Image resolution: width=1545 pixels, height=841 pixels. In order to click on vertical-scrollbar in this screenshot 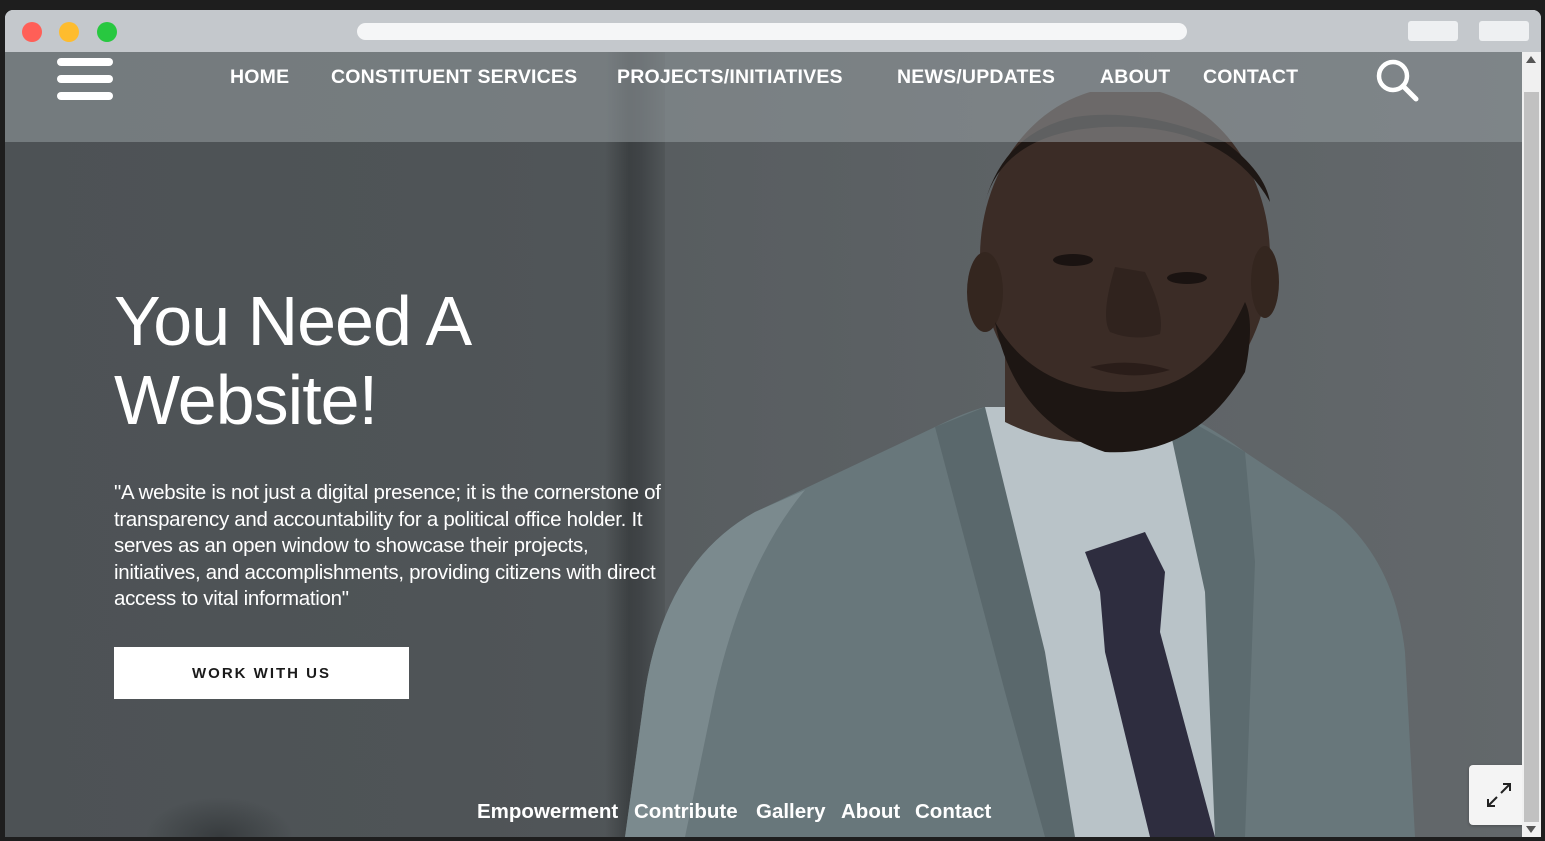, I will do `click(1531, 444)`.